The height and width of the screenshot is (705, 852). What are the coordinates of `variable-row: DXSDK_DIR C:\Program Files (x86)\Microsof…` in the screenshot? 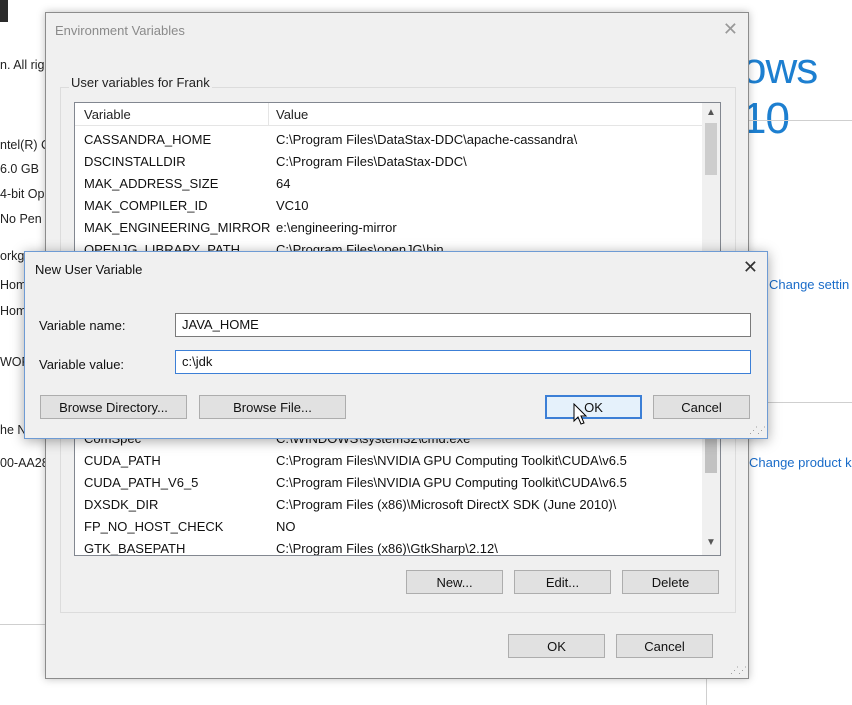 It's located at (385, 505).